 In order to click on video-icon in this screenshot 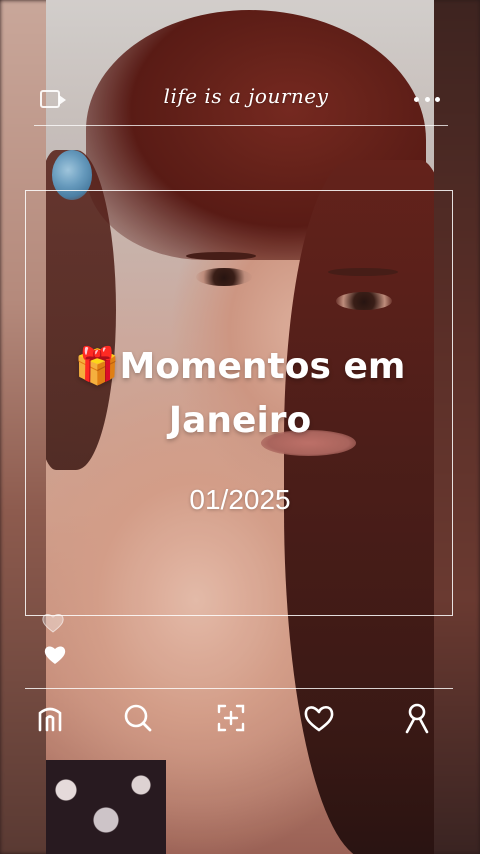, I will do `click(53, 99)`.